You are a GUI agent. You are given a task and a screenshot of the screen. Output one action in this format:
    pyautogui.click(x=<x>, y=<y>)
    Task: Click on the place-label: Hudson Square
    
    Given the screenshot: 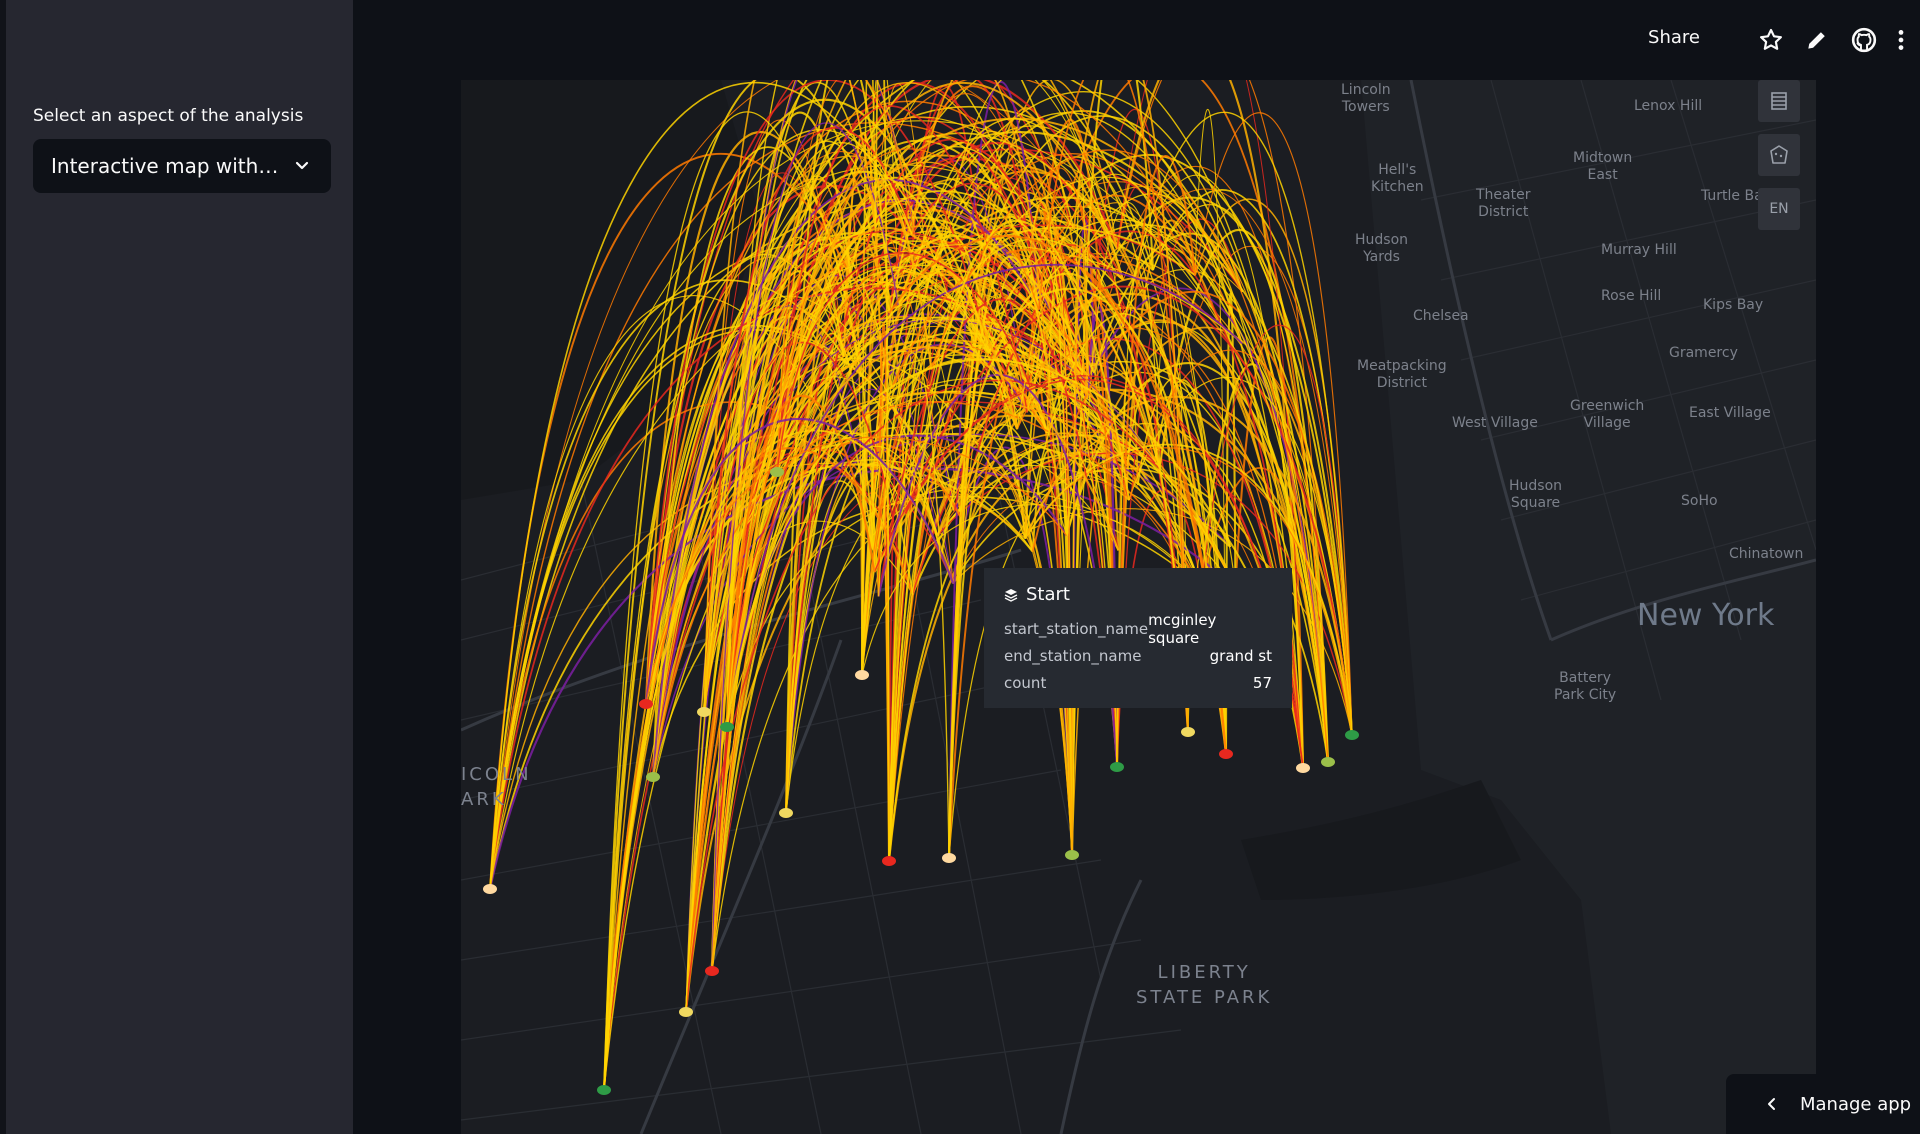 What is the action you would take?
    pyautogui.click(x=1536, y=494)
    